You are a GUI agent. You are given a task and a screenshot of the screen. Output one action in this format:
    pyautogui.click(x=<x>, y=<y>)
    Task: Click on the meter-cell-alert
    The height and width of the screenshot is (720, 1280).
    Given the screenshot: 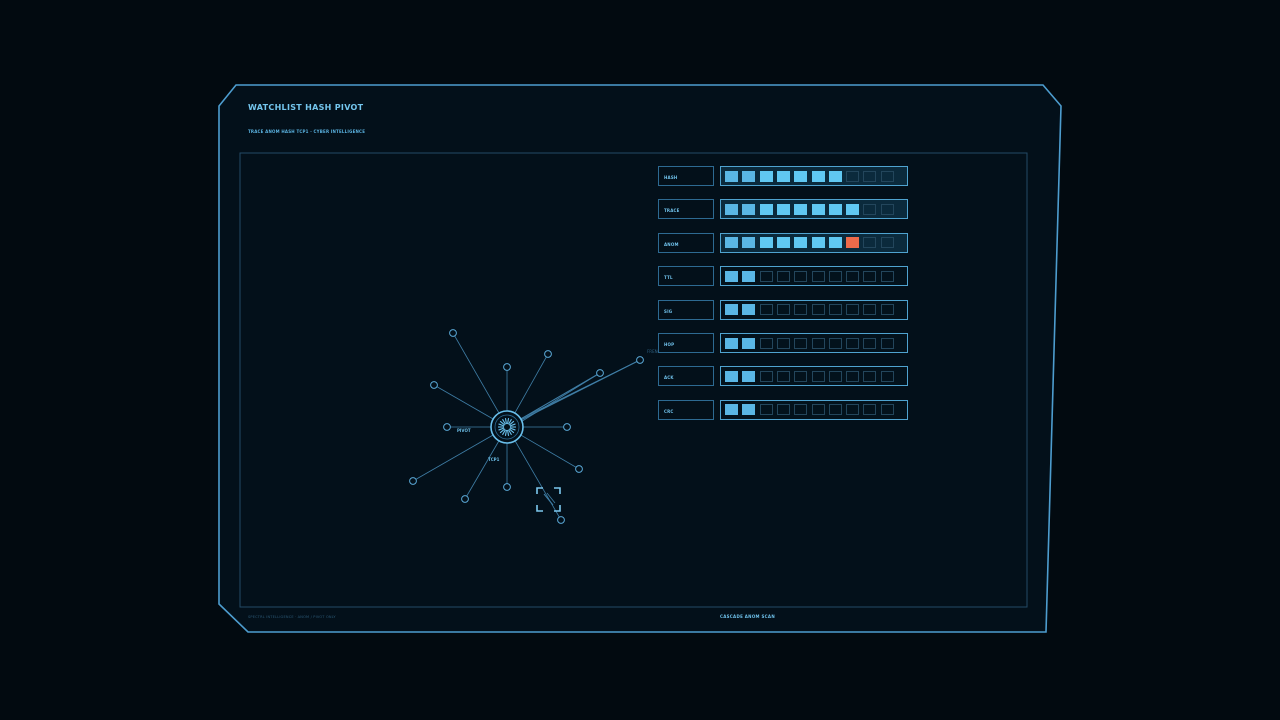 What is the action you would take?
    pyautogui.click(x=853, y=243)
    